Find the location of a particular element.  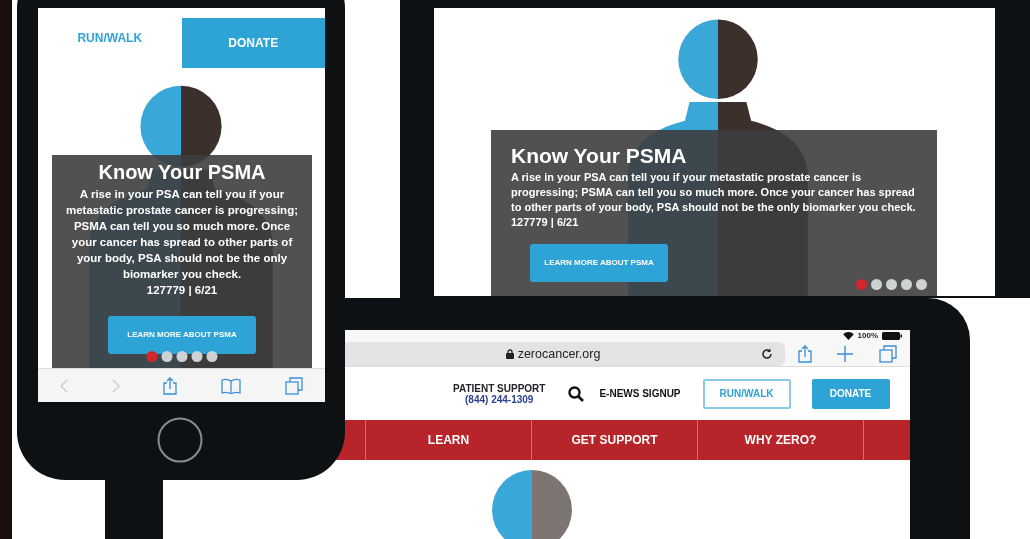

support-label: PATIENT SUPPORT is located at coordinates (499, 388).